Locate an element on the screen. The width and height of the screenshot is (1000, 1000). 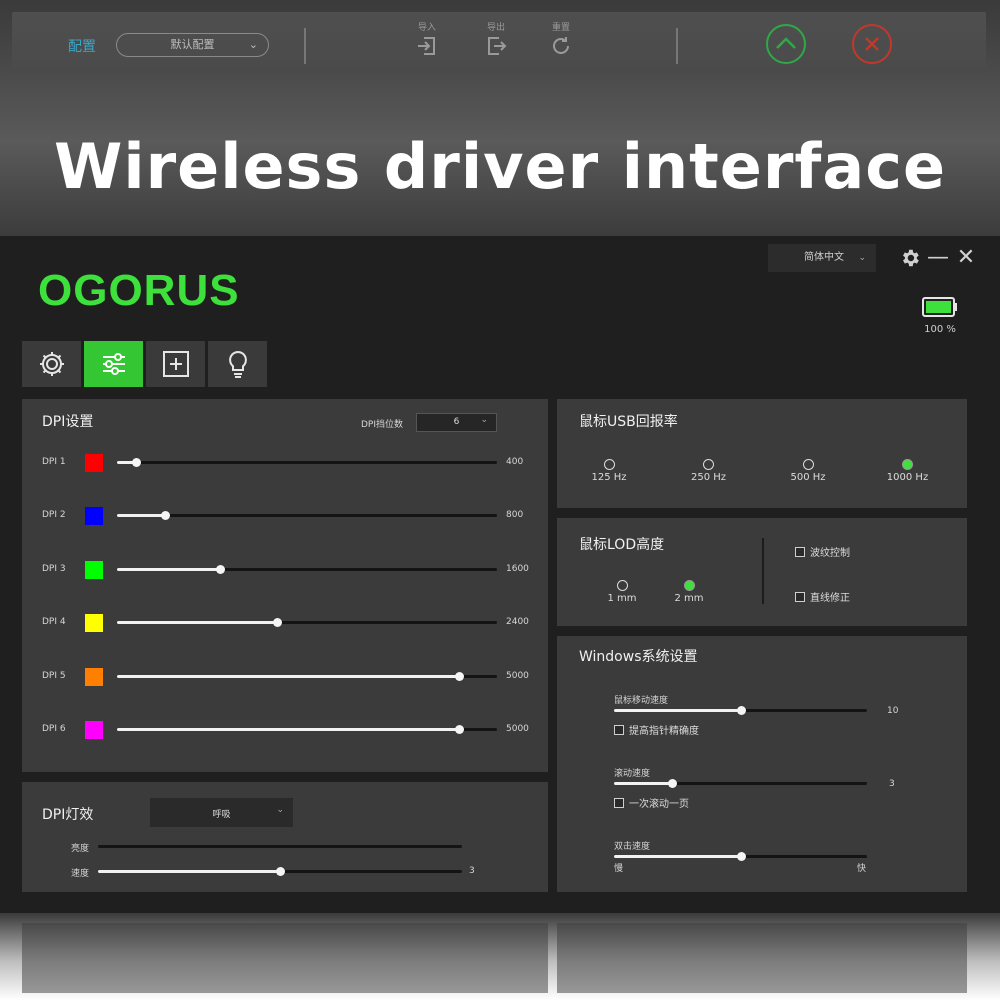
dpi-row: DPI 4 2400 is located at coordinates (285, 623).